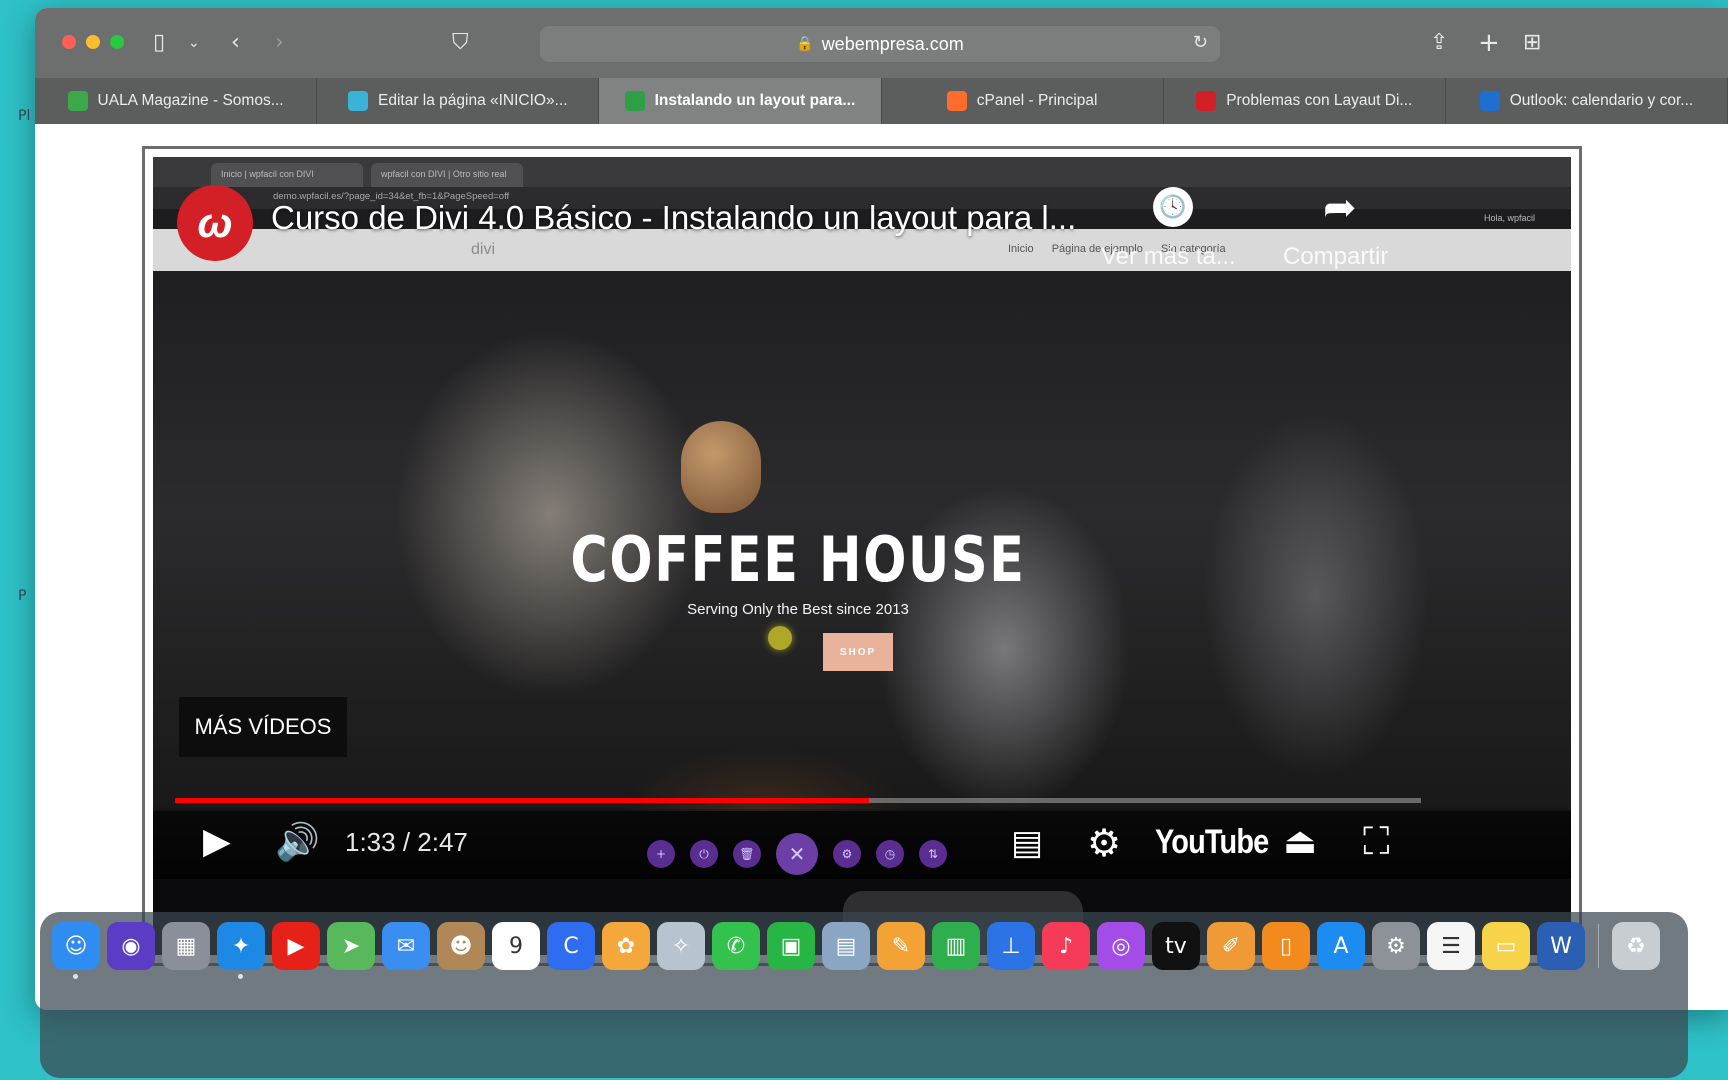 The height and width of the screenshot is (1080, 1728). I want to click on app-store-icon: A, so click(1341, 946).